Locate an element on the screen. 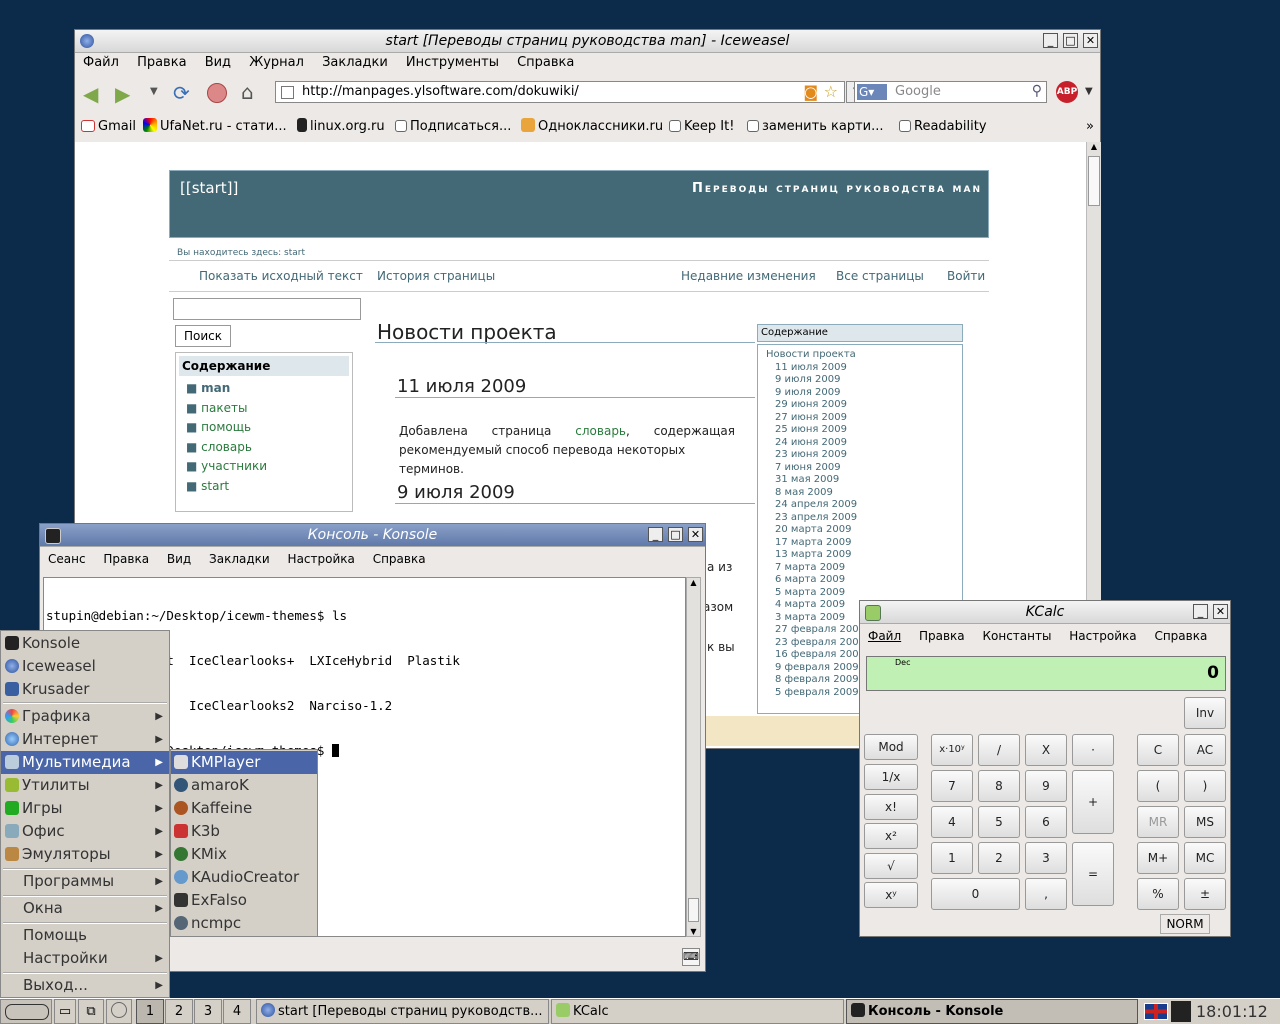 The width and height of the screenshot is (1280, 1024). workspace-3: 3 is located at coordinates (208, 1011).